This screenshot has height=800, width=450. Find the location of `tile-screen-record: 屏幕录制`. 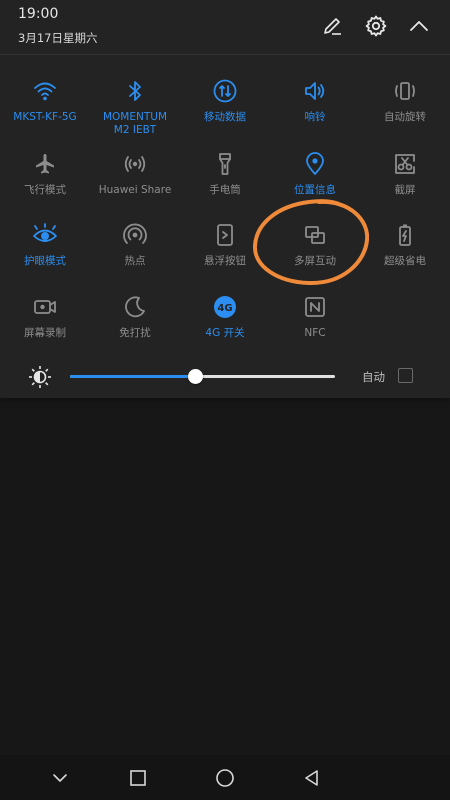

tile-screen-record: 屏幕录制 is located at coordinates (45, 322).